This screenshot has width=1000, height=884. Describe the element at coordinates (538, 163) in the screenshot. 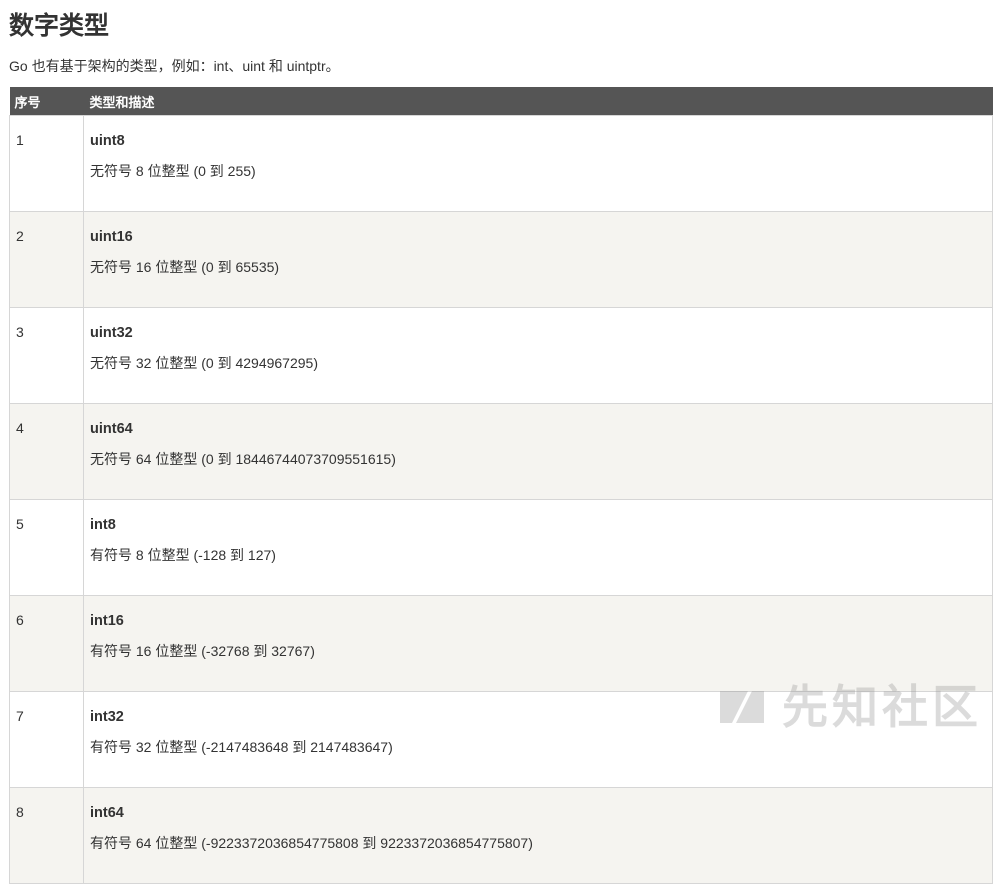

I see `row-content: uint8 无符号 8 位整型 (0 到 255)` at that location.